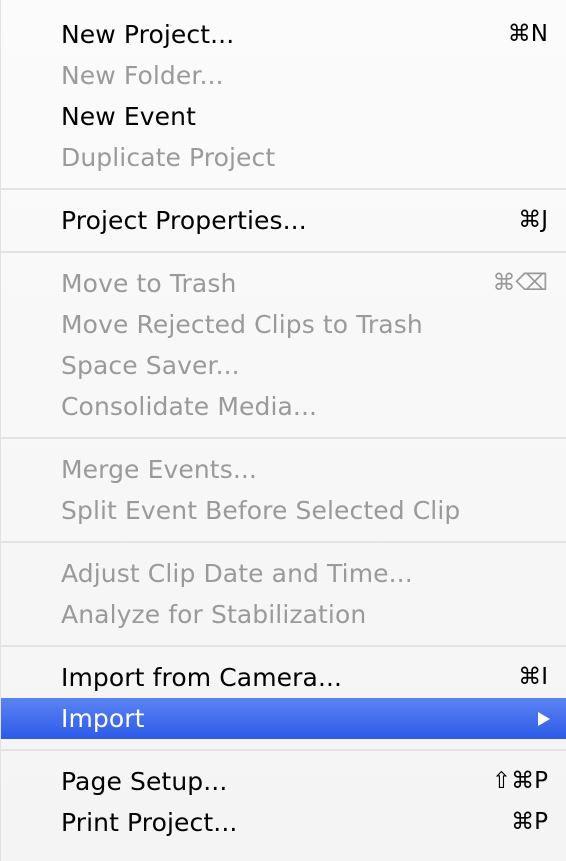  What do you see at coordinates (533, 220) in the screenshot?
I see `menu-item-shortcut: ⌘J` at bounding box center [533, 220].